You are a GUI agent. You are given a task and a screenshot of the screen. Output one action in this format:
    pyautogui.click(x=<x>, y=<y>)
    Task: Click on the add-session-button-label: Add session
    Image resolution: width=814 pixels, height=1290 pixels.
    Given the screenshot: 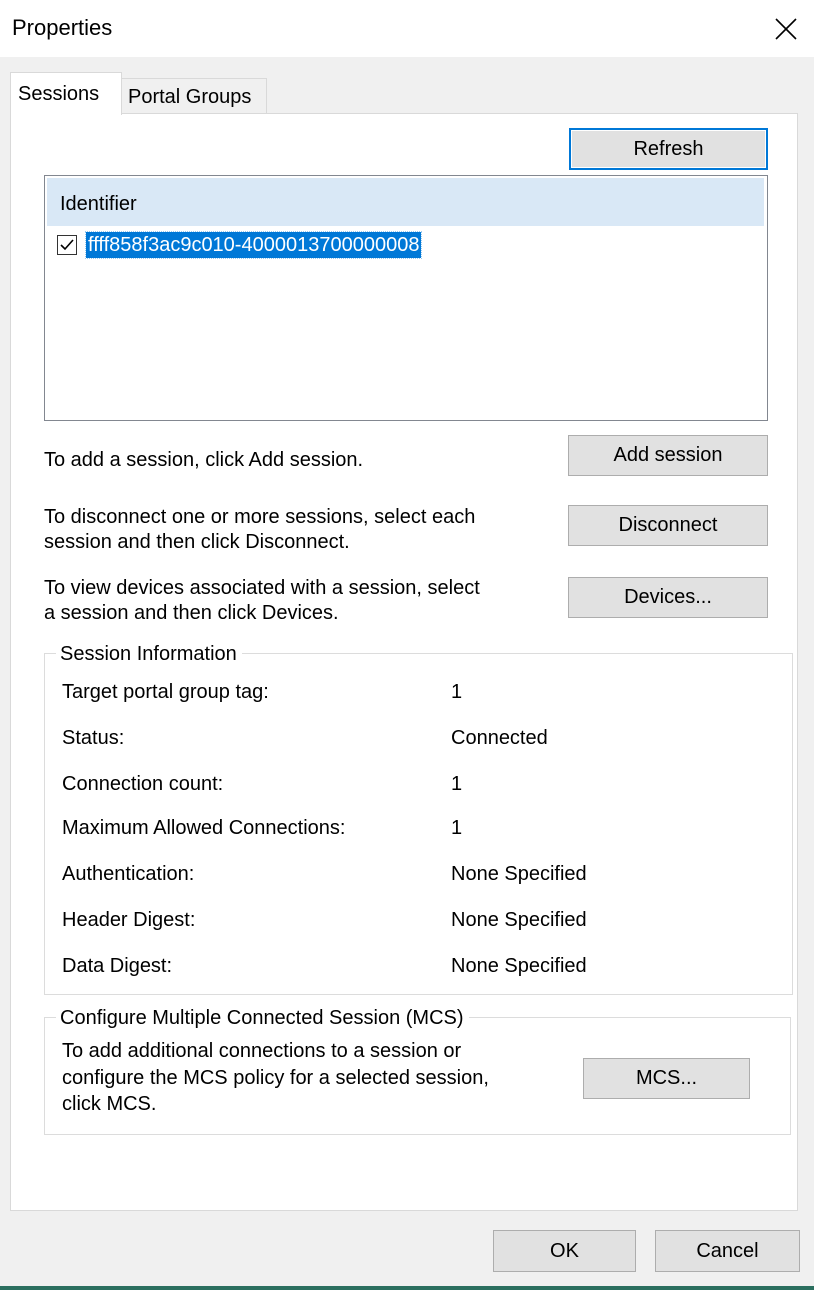 What is the action you would take?
    pyautogui.click(x=668, y=455)
    